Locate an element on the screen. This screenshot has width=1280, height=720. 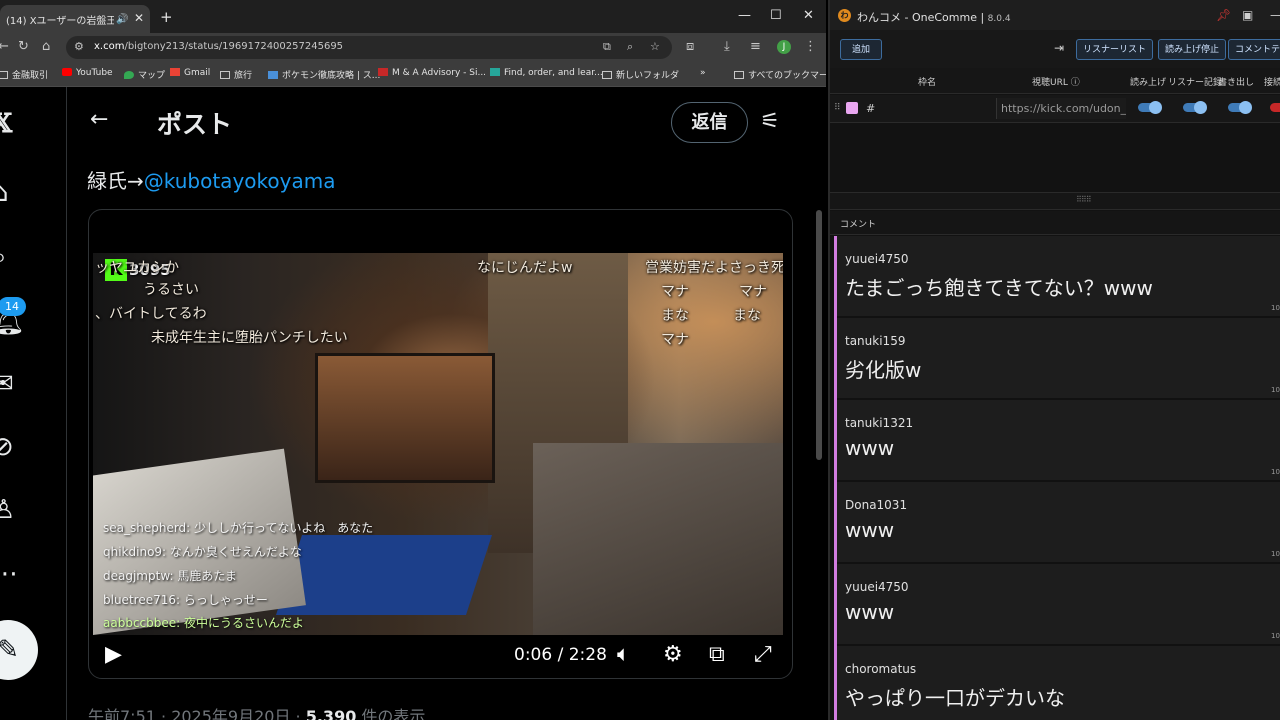
read-toggle is located at coordinates (1150, 107).